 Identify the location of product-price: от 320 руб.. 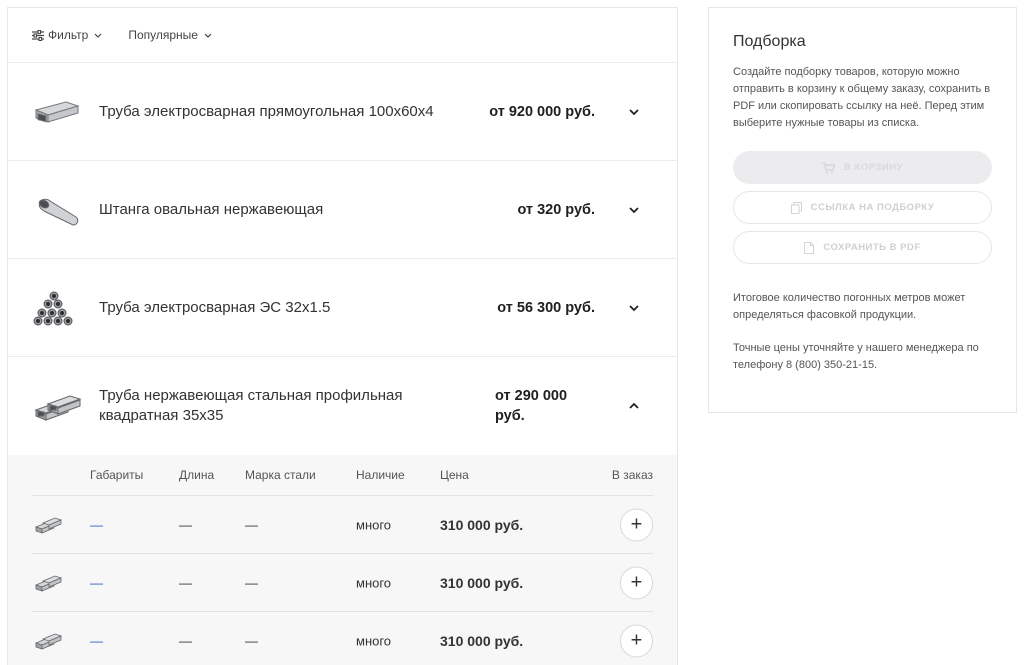
(556, 209).